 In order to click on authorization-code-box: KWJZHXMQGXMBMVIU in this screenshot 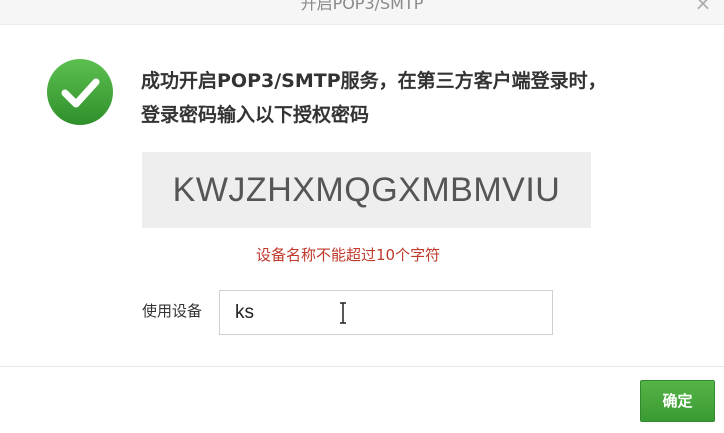, I will do `click(366, 190)`.